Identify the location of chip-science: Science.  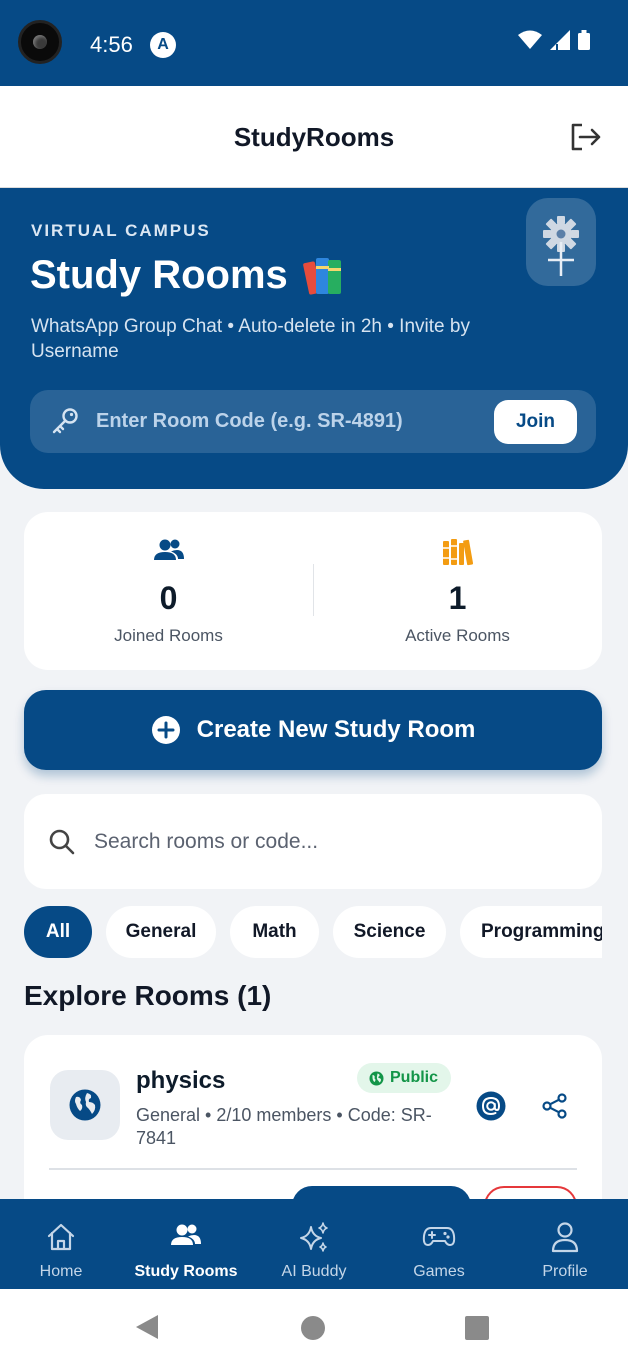
(389, 932).